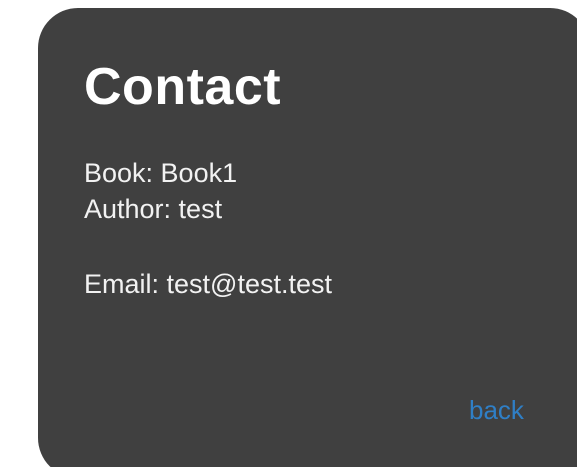  What do you see at coordinates (183, 87) in the screenshot?
I see `page-title: Contact` at bounding box center [183, 87].